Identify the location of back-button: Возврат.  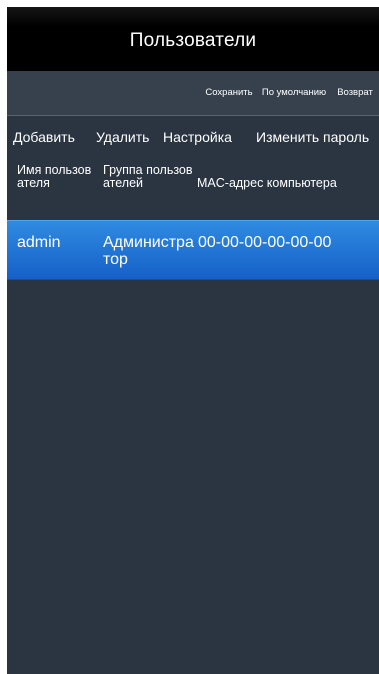
(355, 93).